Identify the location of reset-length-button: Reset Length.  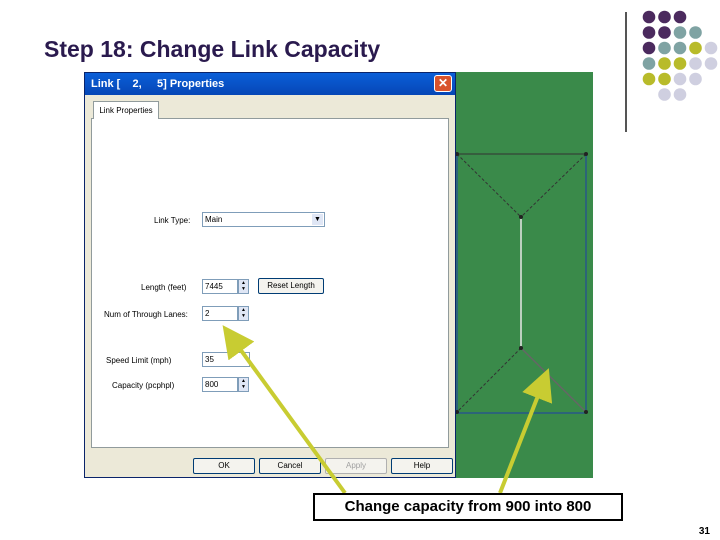
(291, 286).